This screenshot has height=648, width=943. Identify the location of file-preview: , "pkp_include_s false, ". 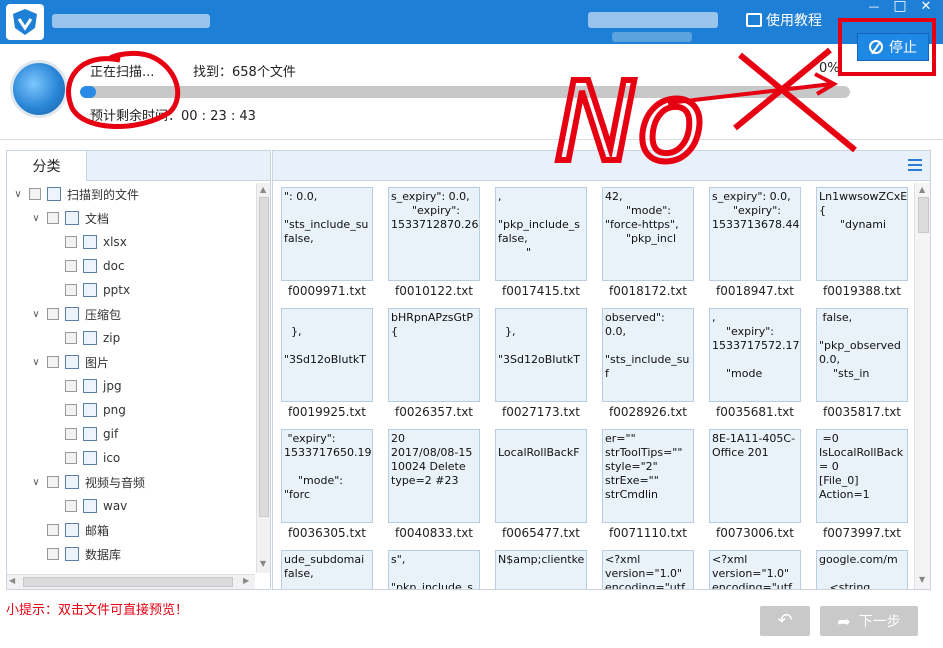
(541, 234).